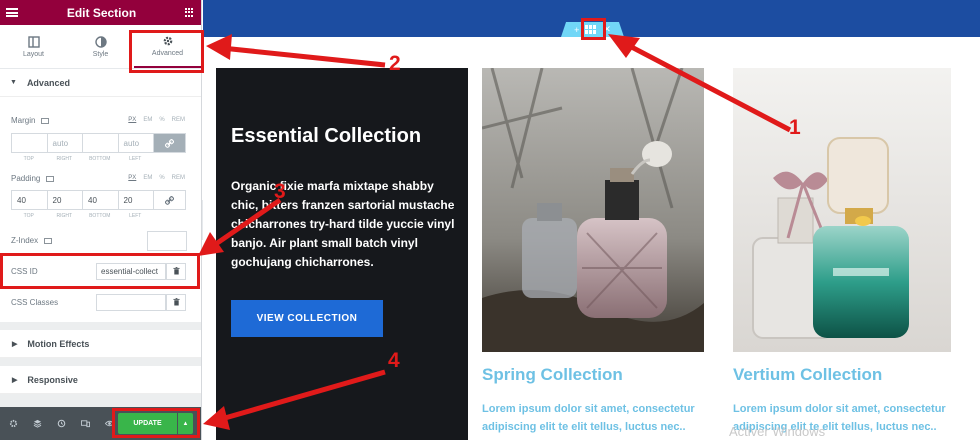 The image size is (980, 440). I want to click on layout-icon, so click(33, 41).